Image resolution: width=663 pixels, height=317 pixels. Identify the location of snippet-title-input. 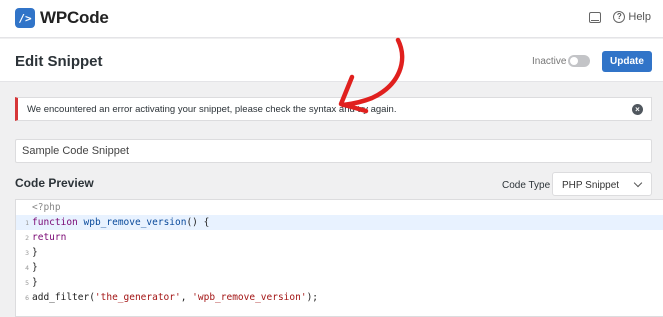
(333, 151).